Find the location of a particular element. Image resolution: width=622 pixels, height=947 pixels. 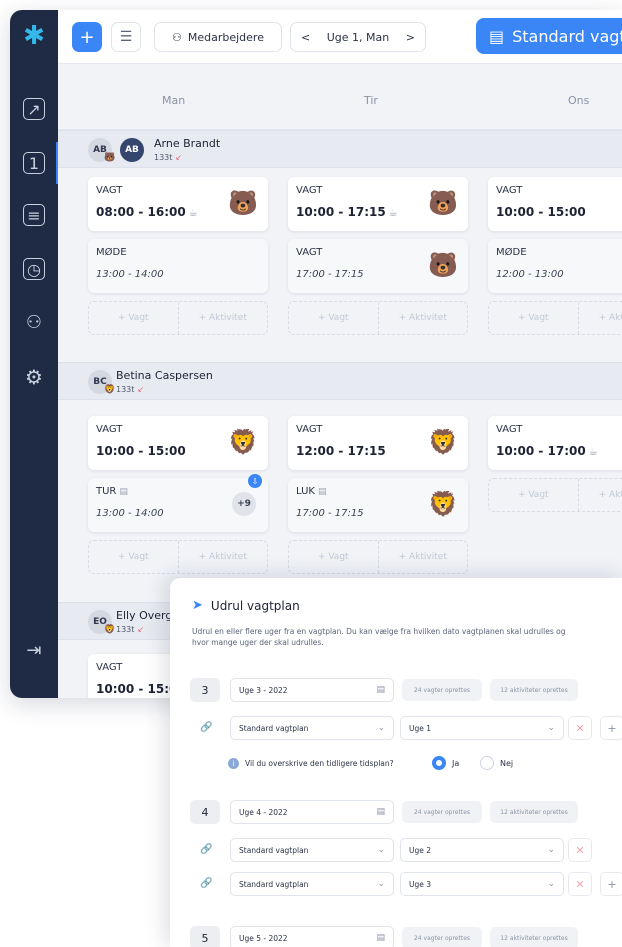

activity-card: MØDE 13:00 - 14:00 is located at coordinates (178, 266).